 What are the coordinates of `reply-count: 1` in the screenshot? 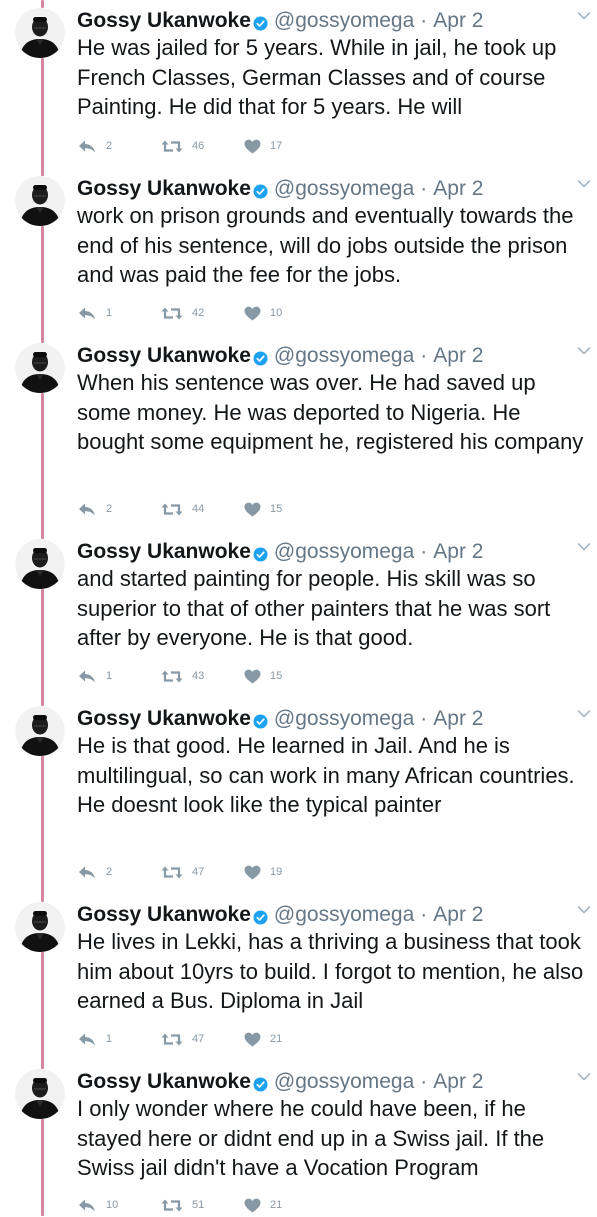 It's located at (109, 676).